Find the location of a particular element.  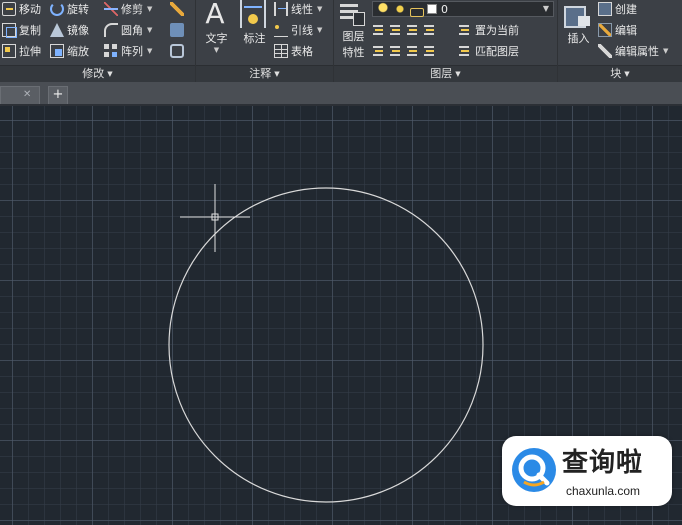

set-current-icon is located at coordinates (465, 30).